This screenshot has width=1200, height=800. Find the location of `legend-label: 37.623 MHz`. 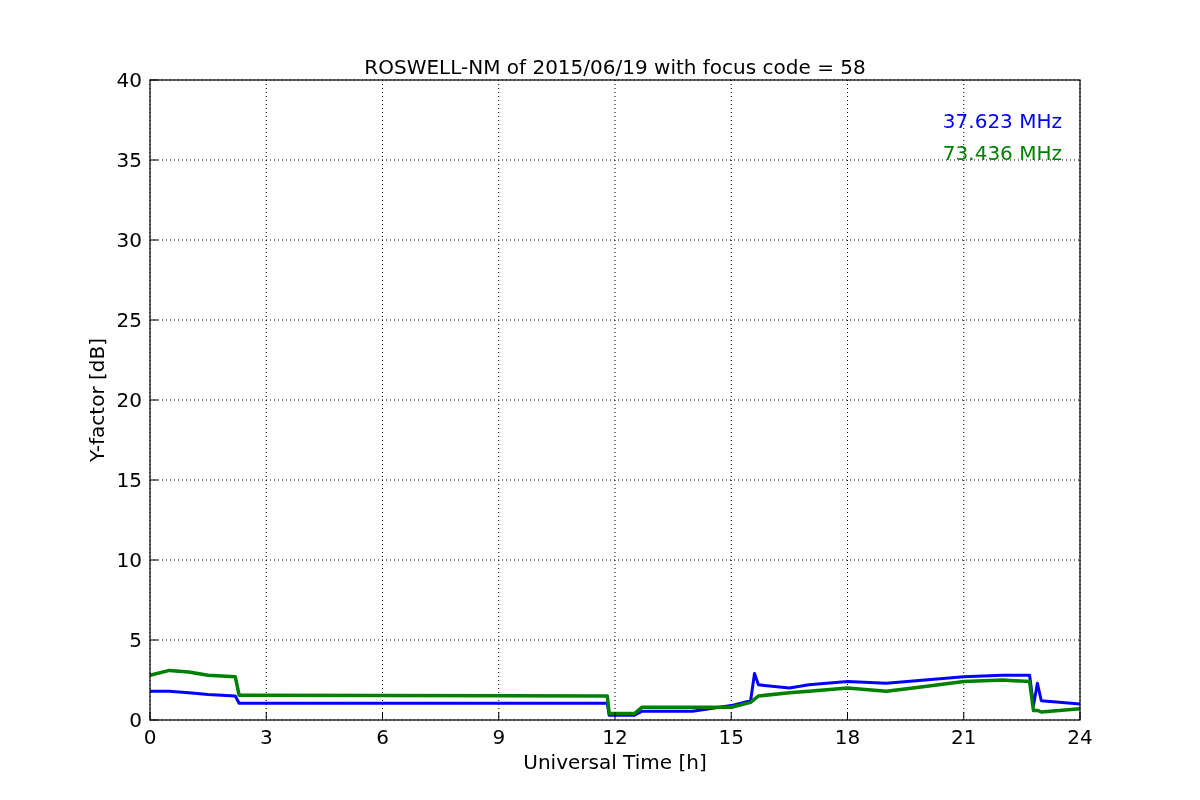

legend-label: 37.623 MHz is located at coordinates (1002, 121).